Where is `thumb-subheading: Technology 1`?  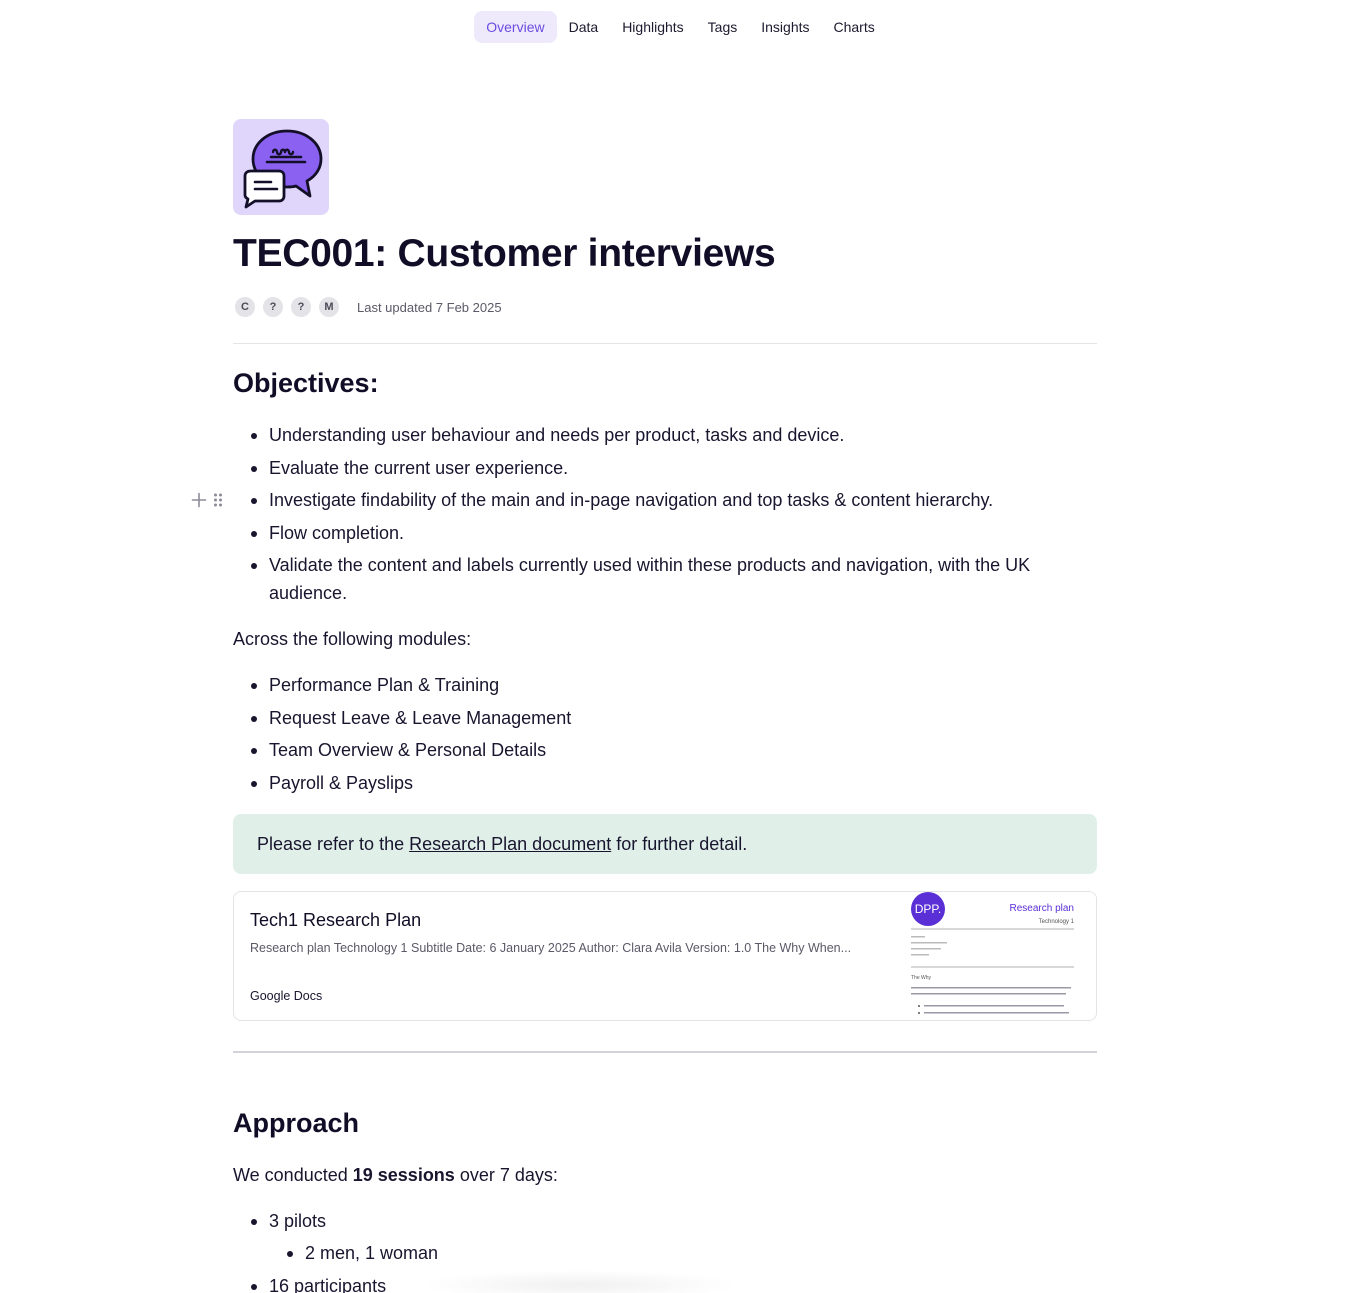
thumb-subheading: Technology 1 is located at coordinates (1057, 922).